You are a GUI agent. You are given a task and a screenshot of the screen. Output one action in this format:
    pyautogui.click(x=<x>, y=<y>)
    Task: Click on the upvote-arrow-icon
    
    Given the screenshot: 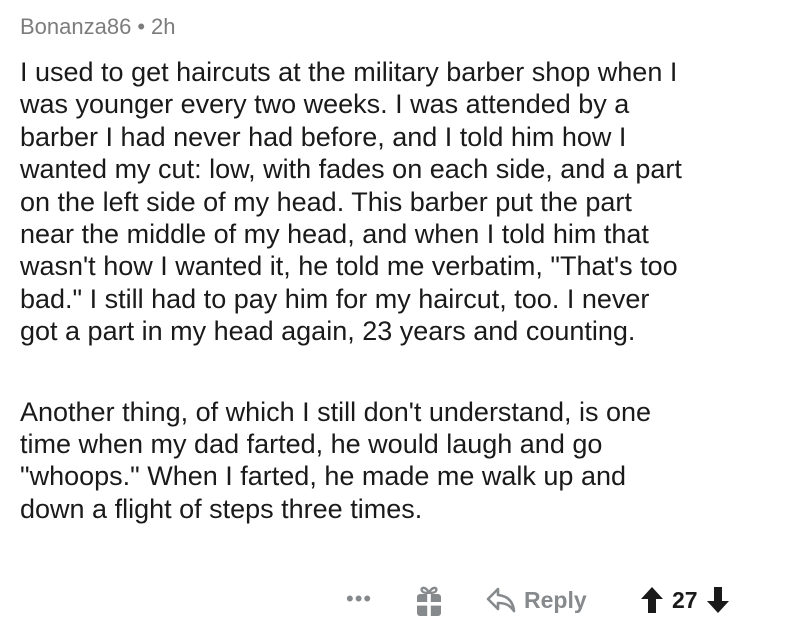 What is the action you would take?
    pyautogui.click(x=652, y=600)
    